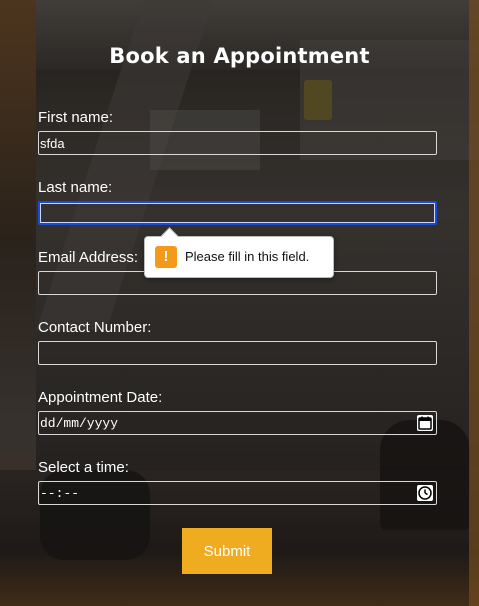 Image resolution: width=479 pixels, height=606 pixels. What do you see at coordinates (95, 327) in the screenshot?
I see `contact-number-label: Contact Number:` at bounding box center [95, 327].